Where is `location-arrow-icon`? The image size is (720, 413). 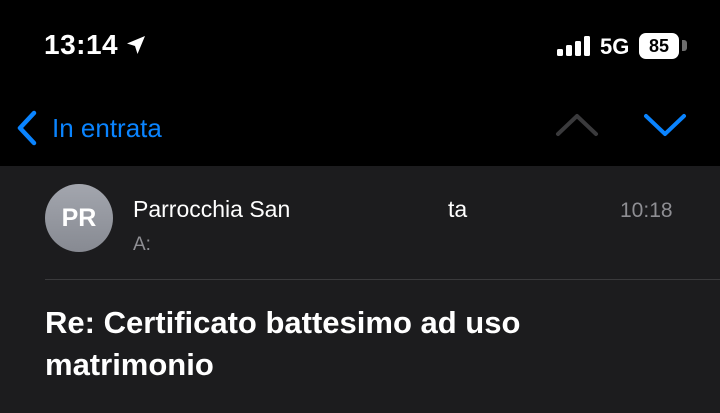 location-arrow-icon is located at coordinates (136, 45).